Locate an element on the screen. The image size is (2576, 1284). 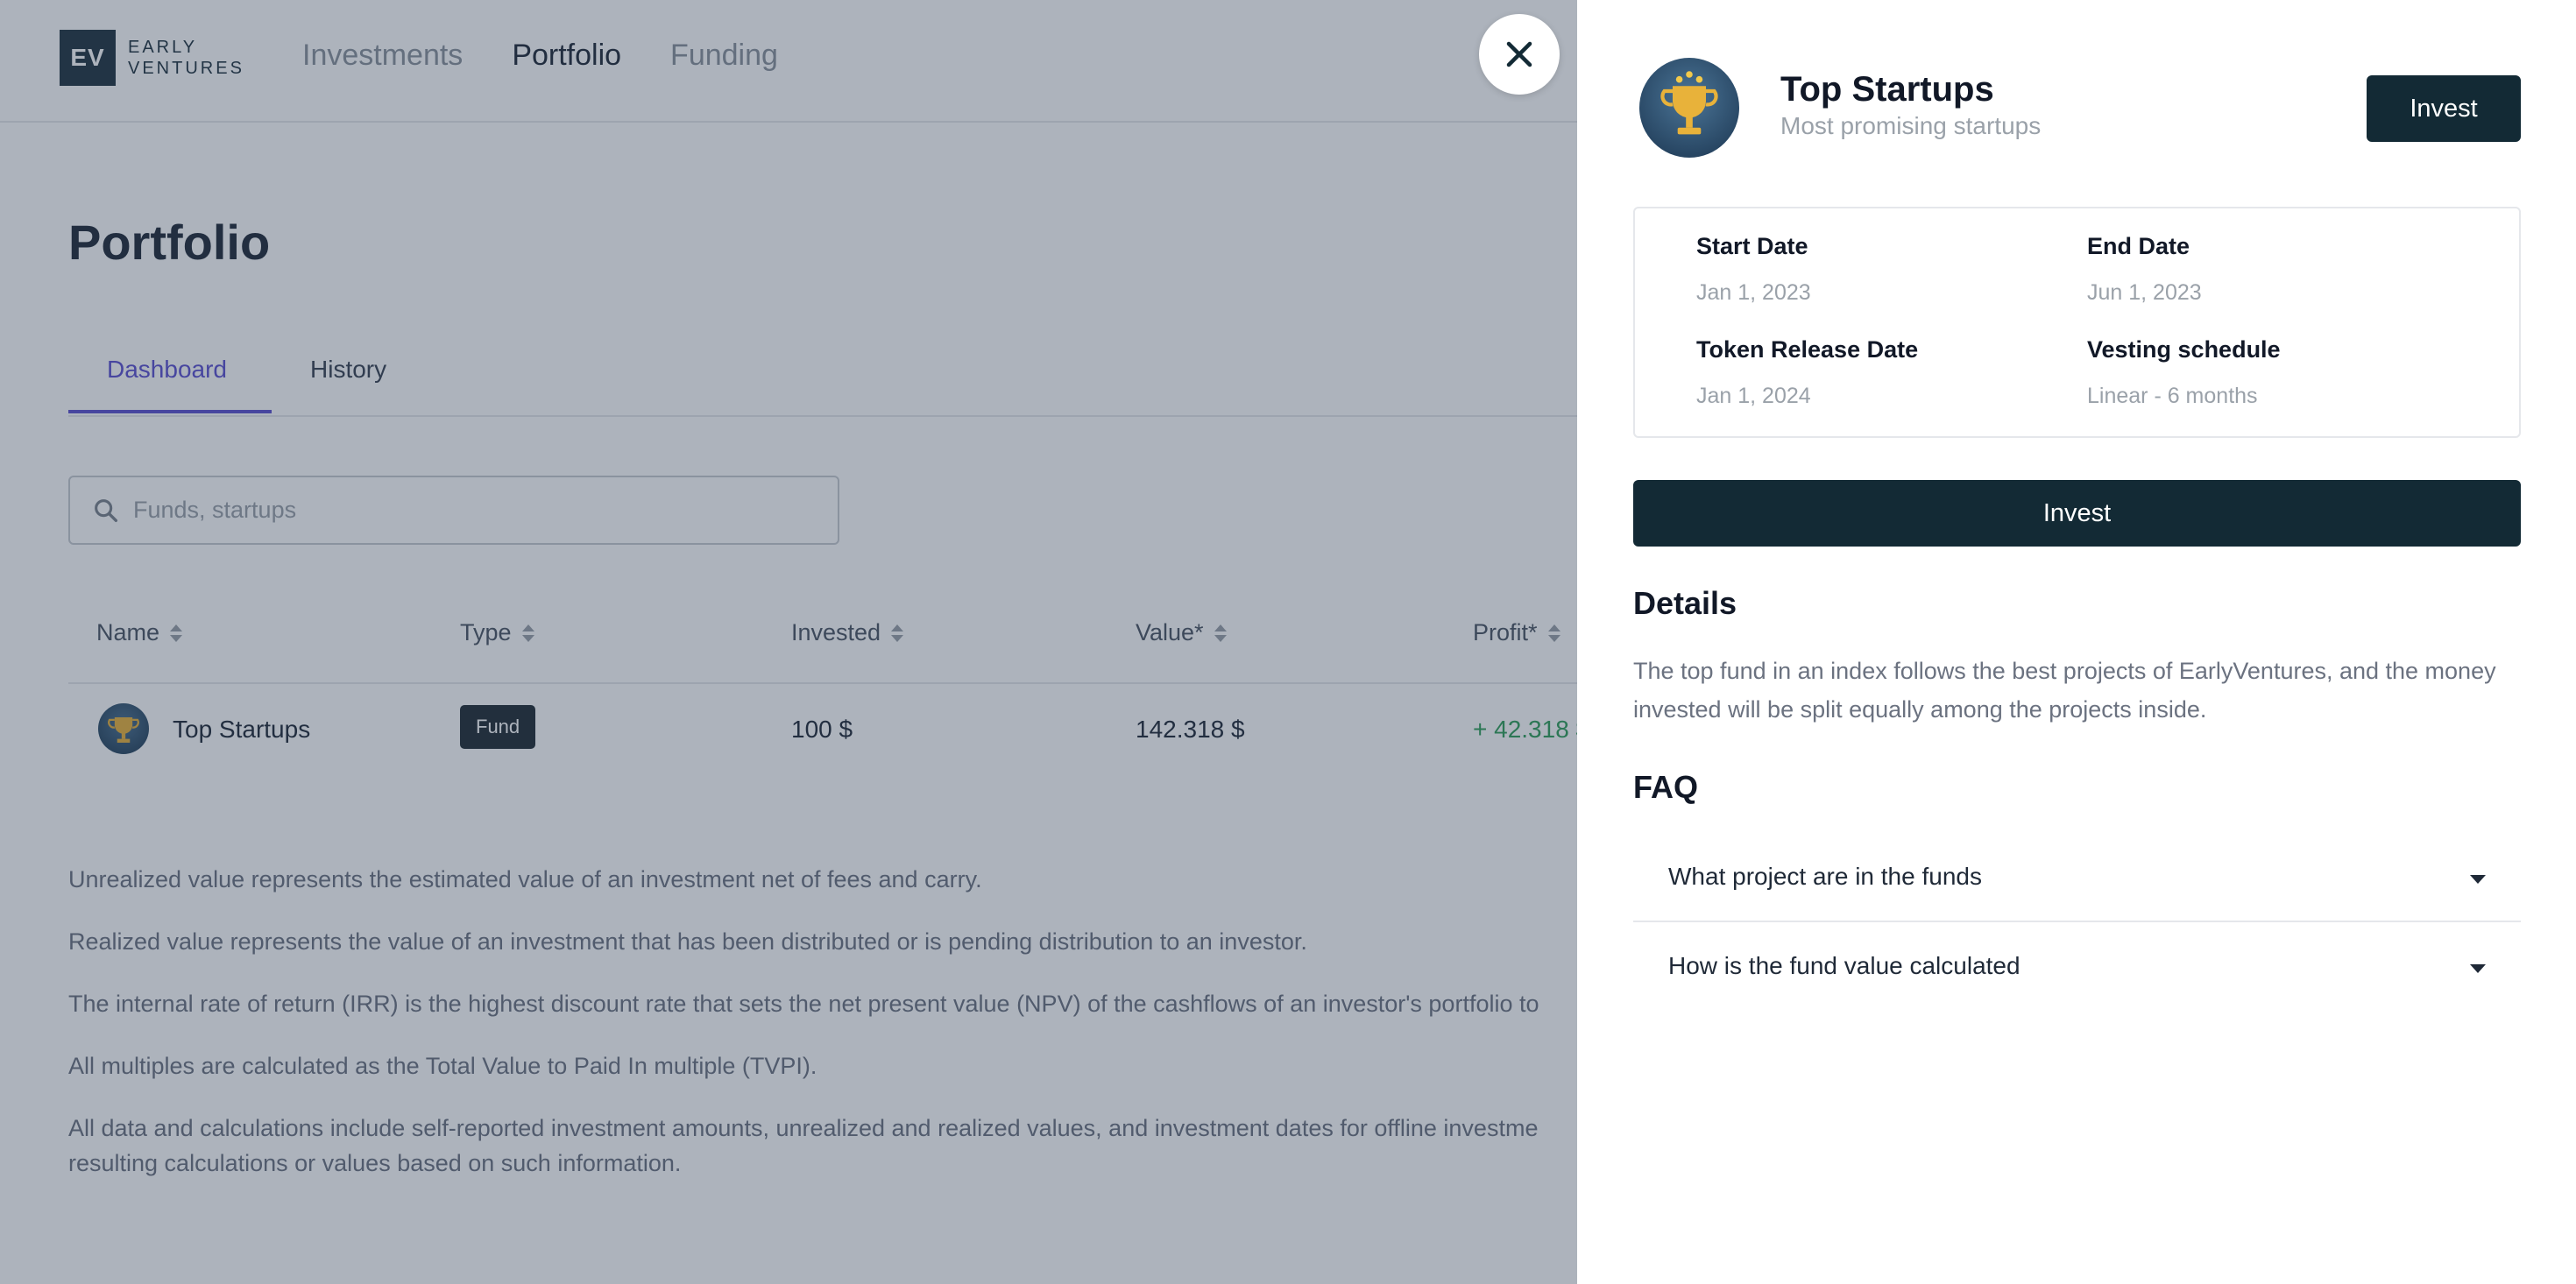
invest-button-header: Invest is located at coordinates (2444, 108).